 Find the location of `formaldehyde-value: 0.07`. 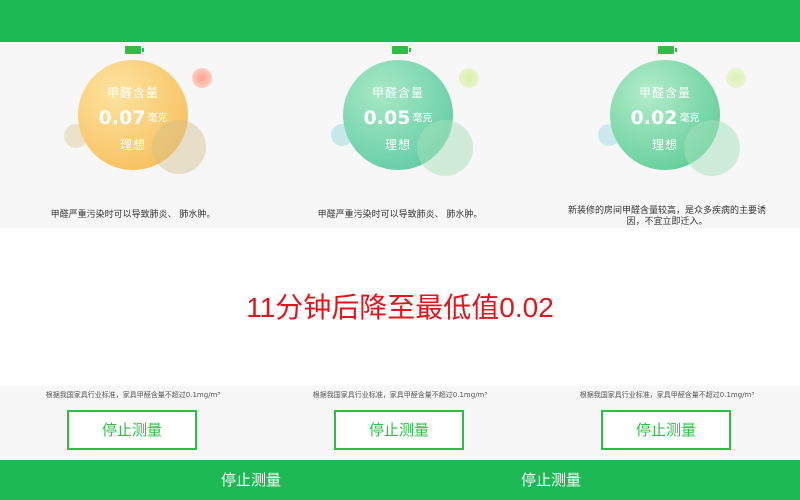

formaldehyde-value: 0.07 is located at coordinates (122, 118).